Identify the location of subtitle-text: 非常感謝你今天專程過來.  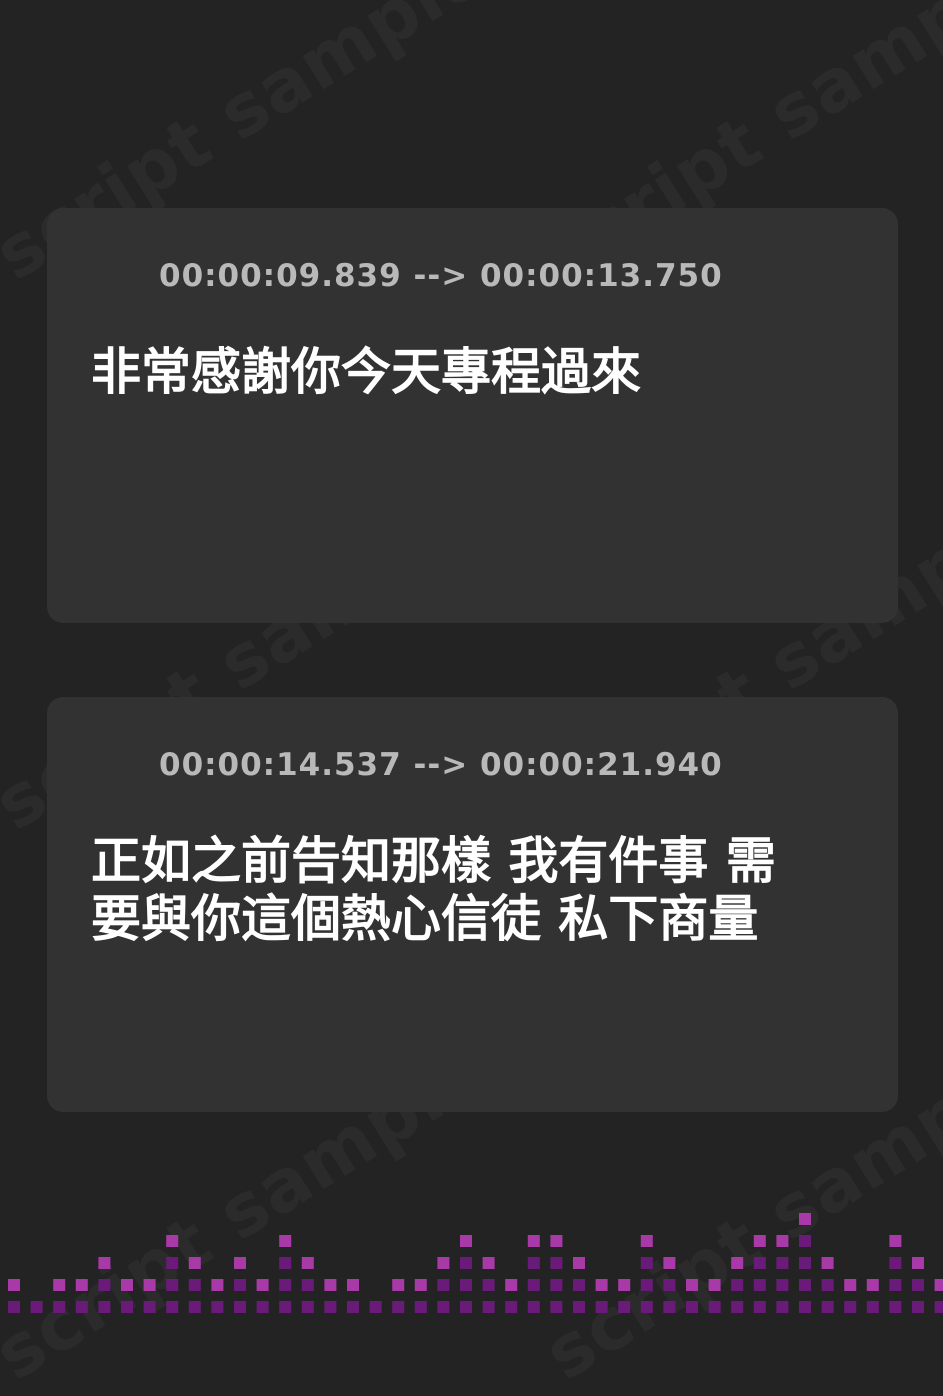
(366, 372).